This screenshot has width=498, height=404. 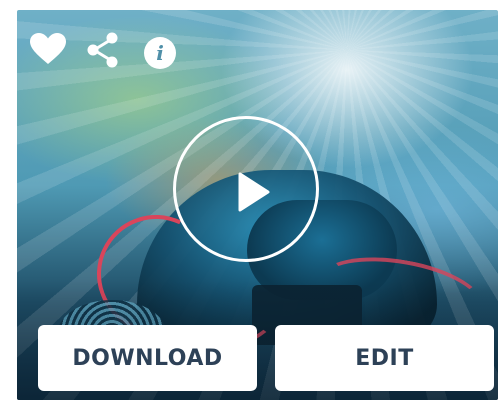 What do you see at coordinates (103, 50) in the screenshot?
I see `share-icon` at bounding box center [103, 50].